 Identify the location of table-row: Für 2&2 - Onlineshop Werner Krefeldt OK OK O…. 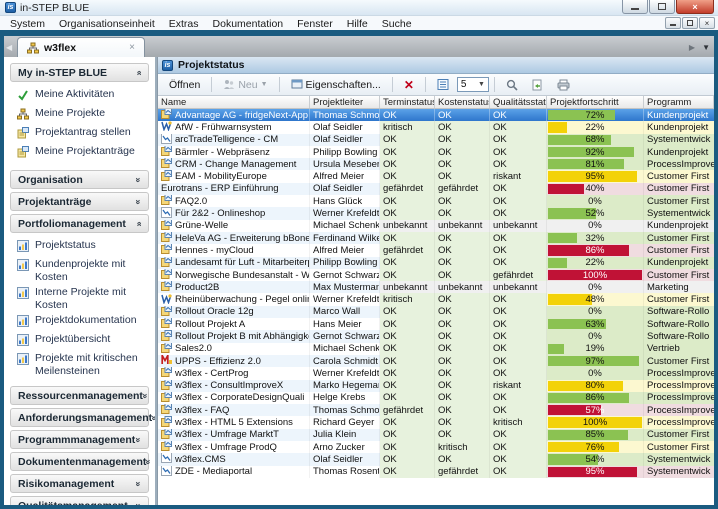
(436, 213).